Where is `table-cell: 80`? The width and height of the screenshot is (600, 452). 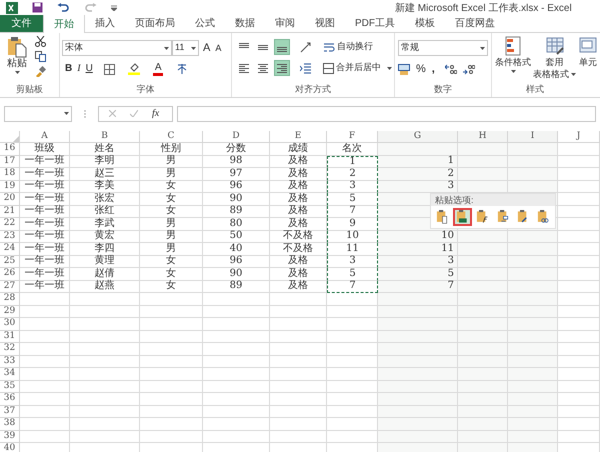
table-cell: 80 is located at coordinates (236, 224).